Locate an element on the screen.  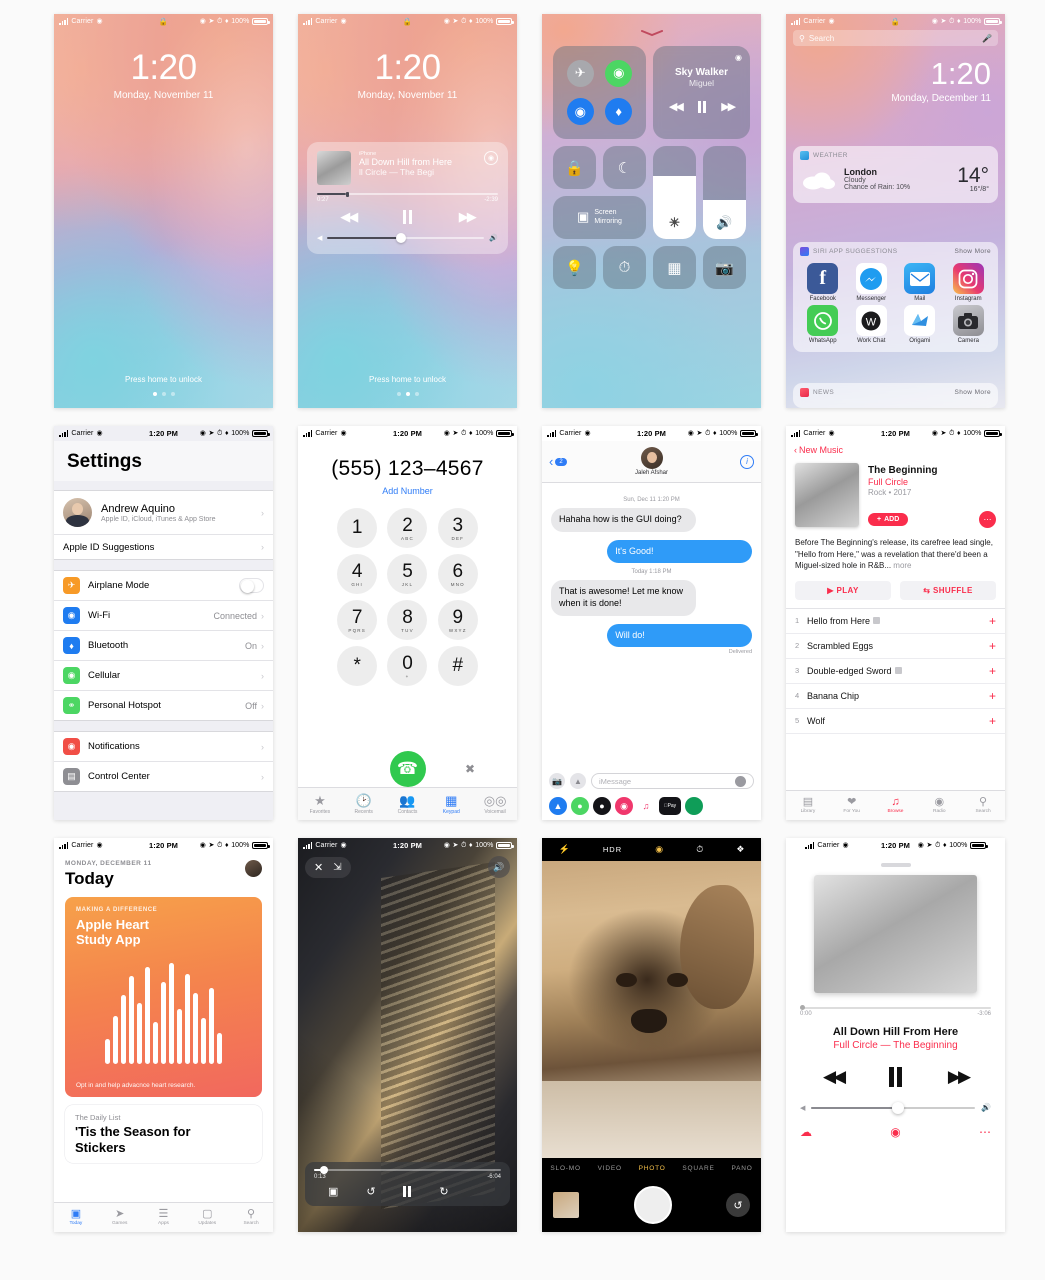
siri-app-whatsapp: WhatsApp is located at coordinates (823, 324).